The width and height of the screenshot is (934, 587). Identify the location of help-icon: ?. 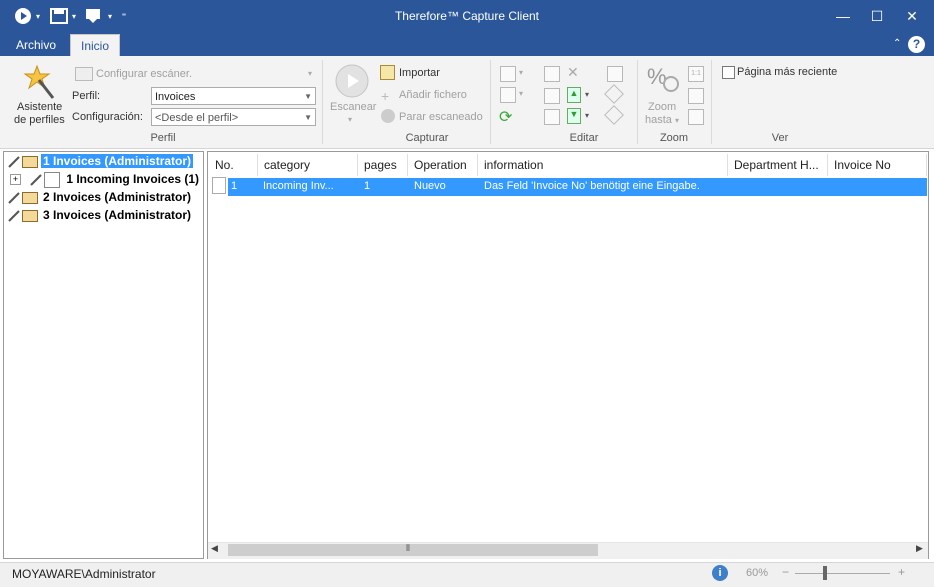
(916, 44).